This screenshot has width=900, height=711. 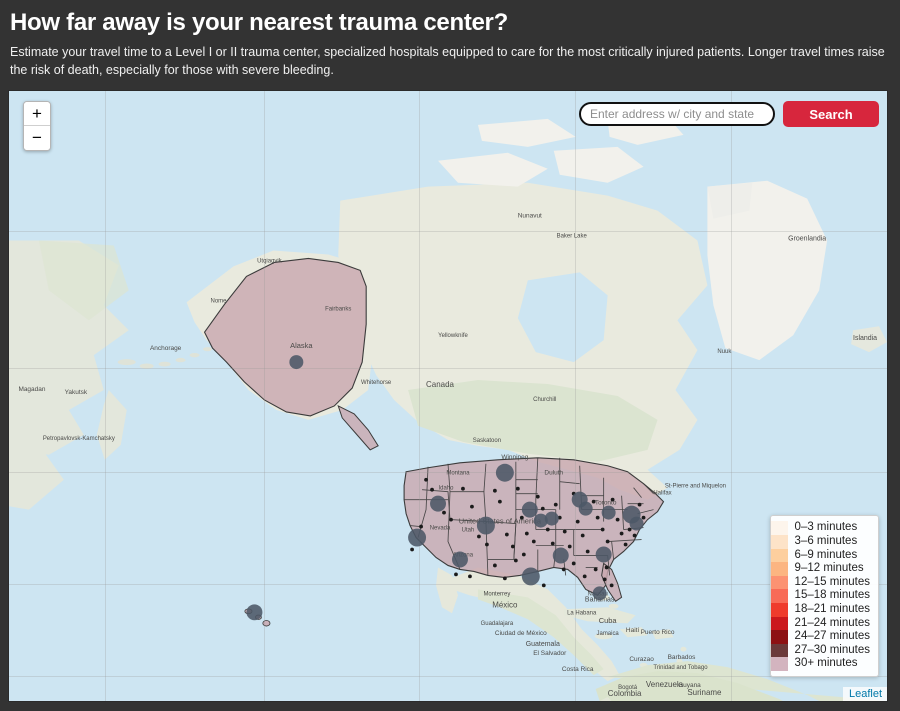 I want to click on map-place-label: Saskatoon, so click(x=487, y=441).